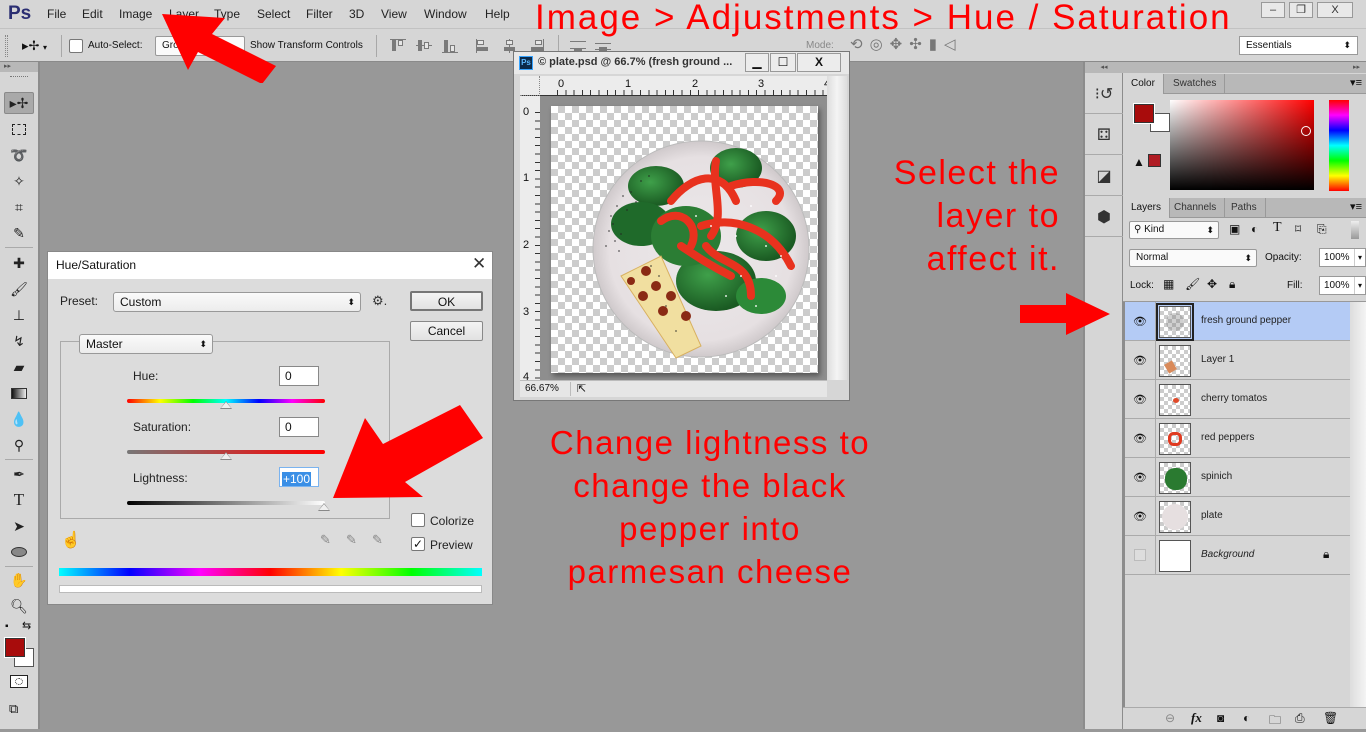 This screenshot has width=1366, height=732. I want to click on lightness-slider-track, so click(226, 503).